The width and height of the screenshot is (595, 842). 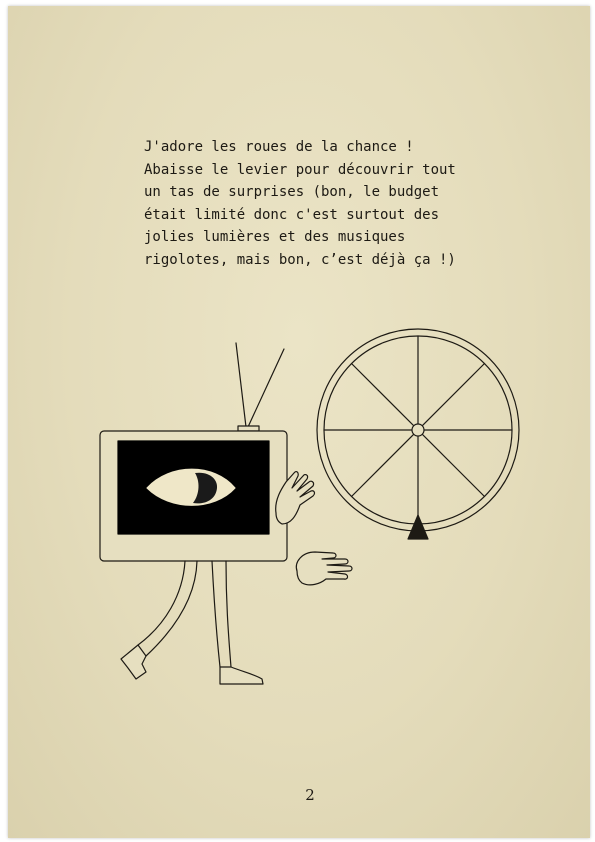 What do you see at coordinates (248, 428) in the screenshot?
I see `antenna-base` at bounding box center [248, 428].